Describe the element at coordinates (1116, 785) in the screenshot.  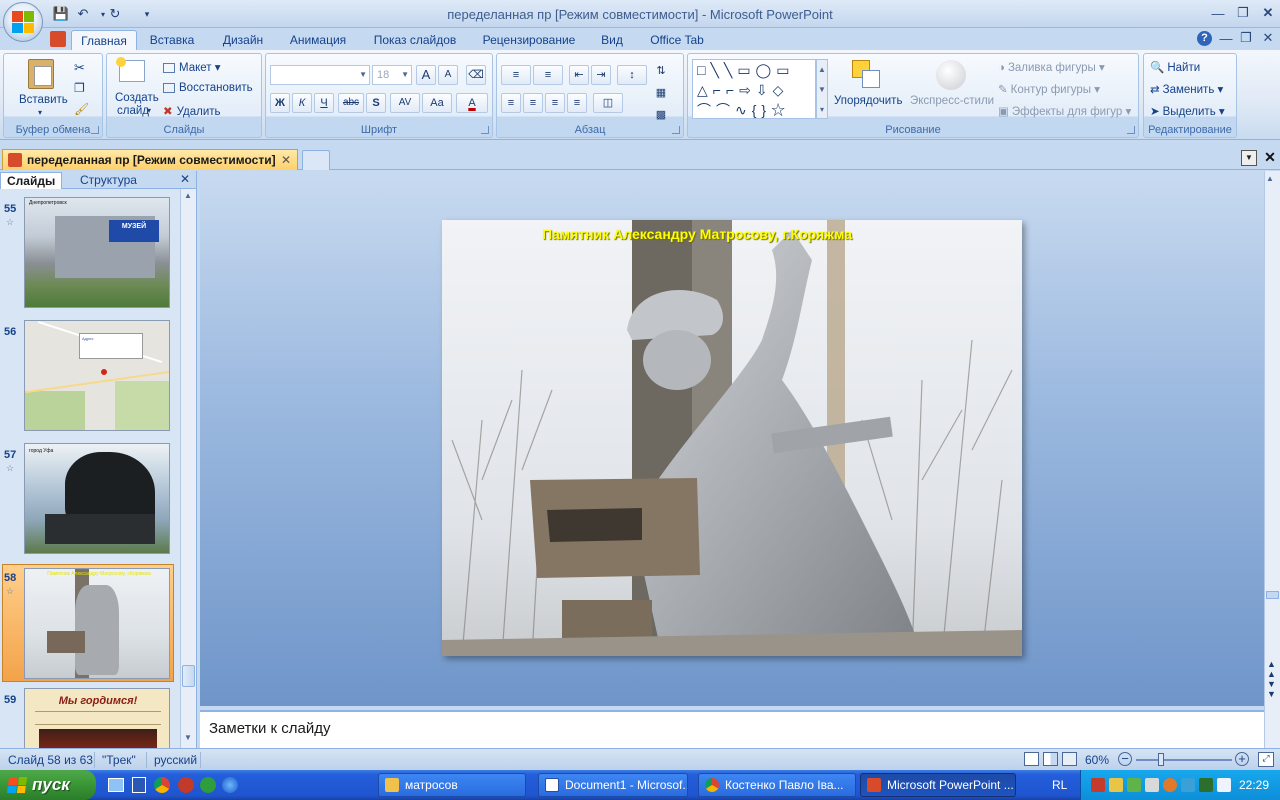
I see `tray-icon-network` at that location.